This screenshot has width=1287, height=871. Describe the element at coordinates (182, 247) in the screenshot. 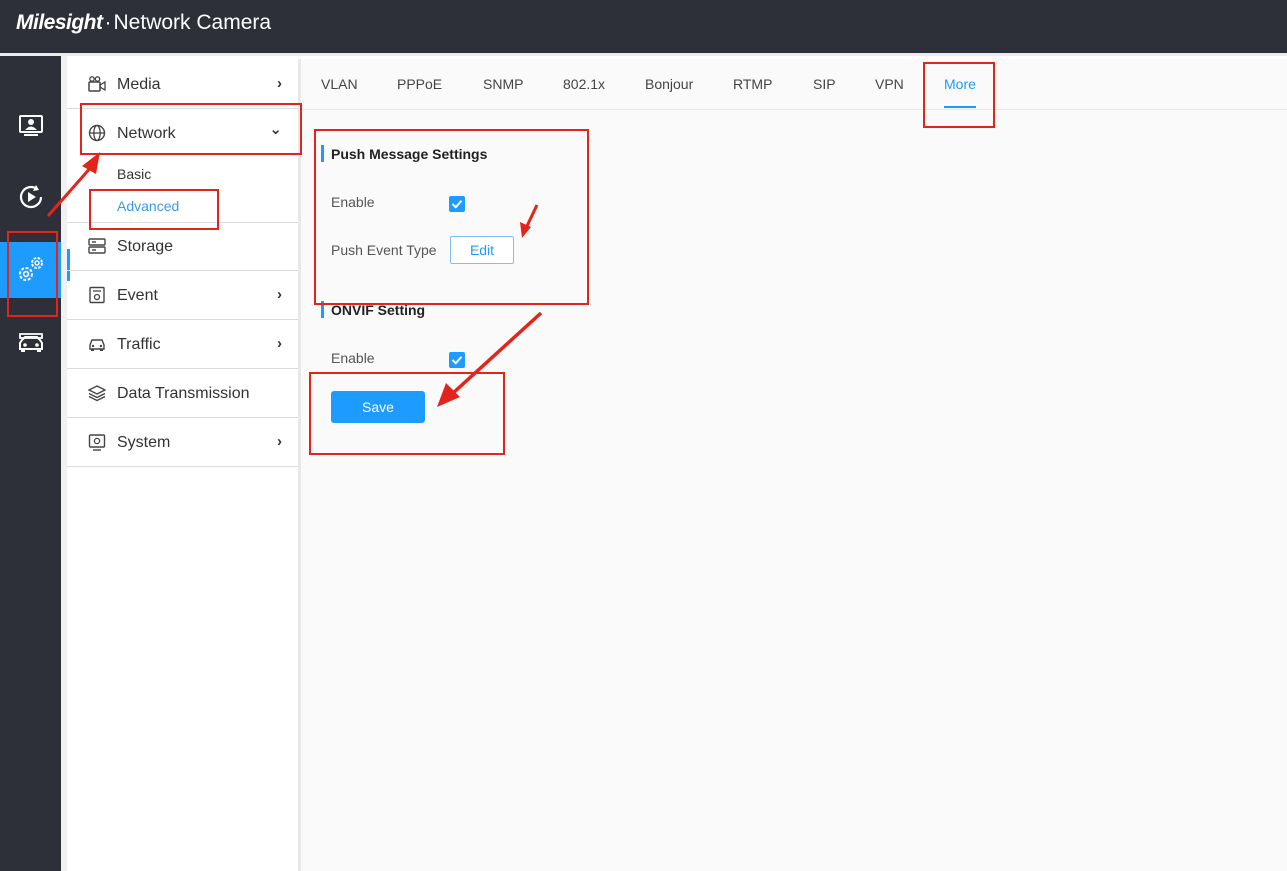

I see `menu-item-storage: Storage` at that location.